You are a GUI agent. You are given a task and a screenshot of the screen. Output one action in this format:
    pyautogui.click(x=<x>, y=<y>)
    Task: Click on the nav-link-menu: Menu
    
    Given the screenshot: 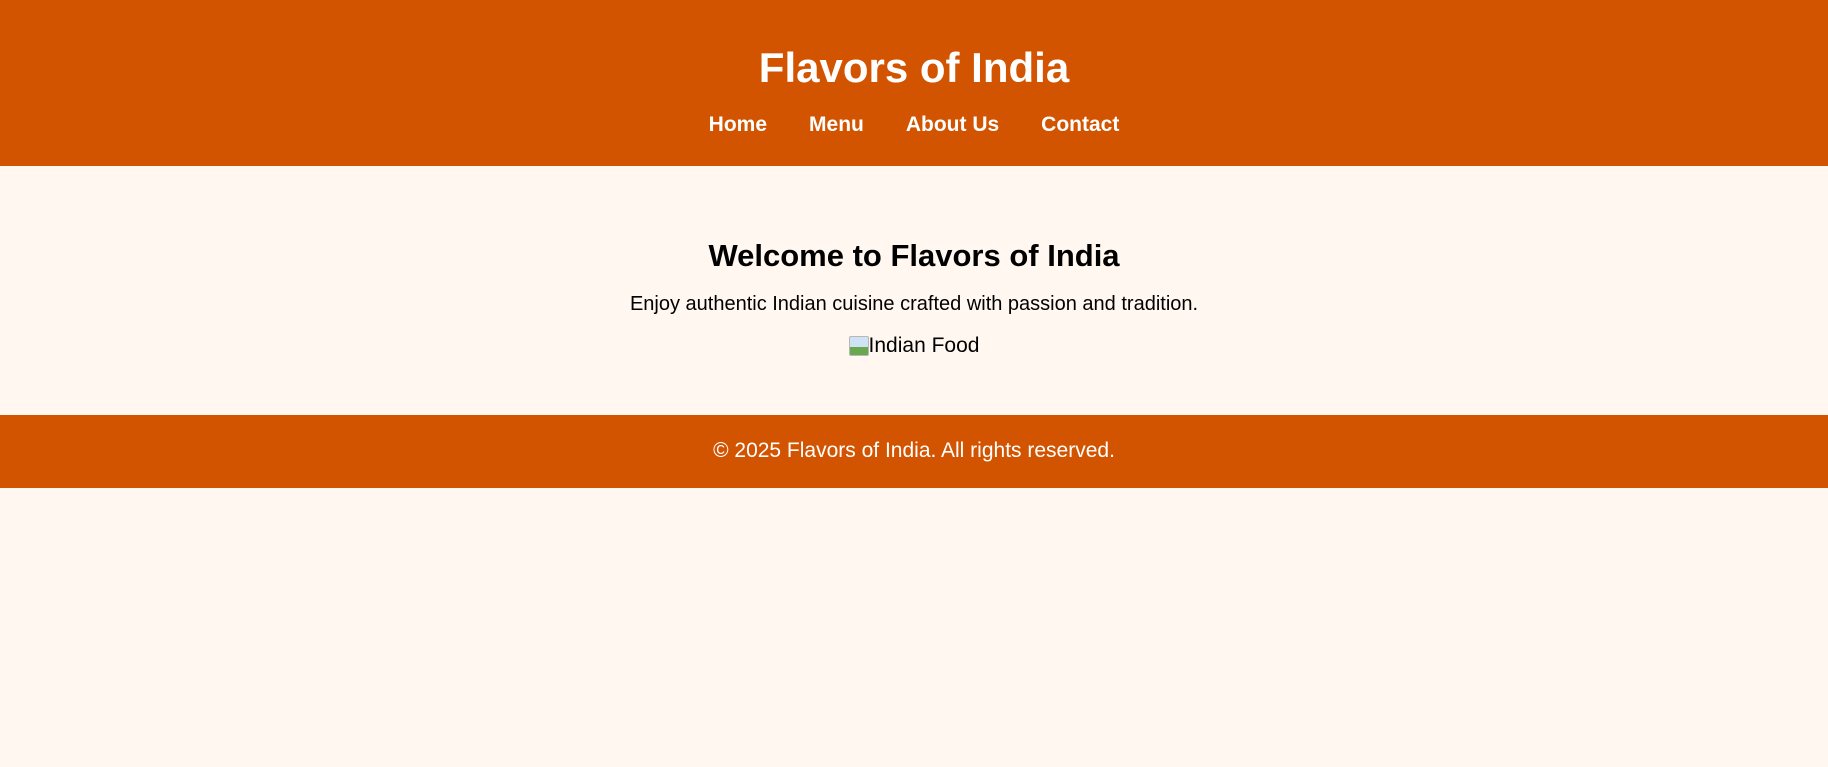 What is the action you would take?
    pyautogui.click(x=836, y=125)
    